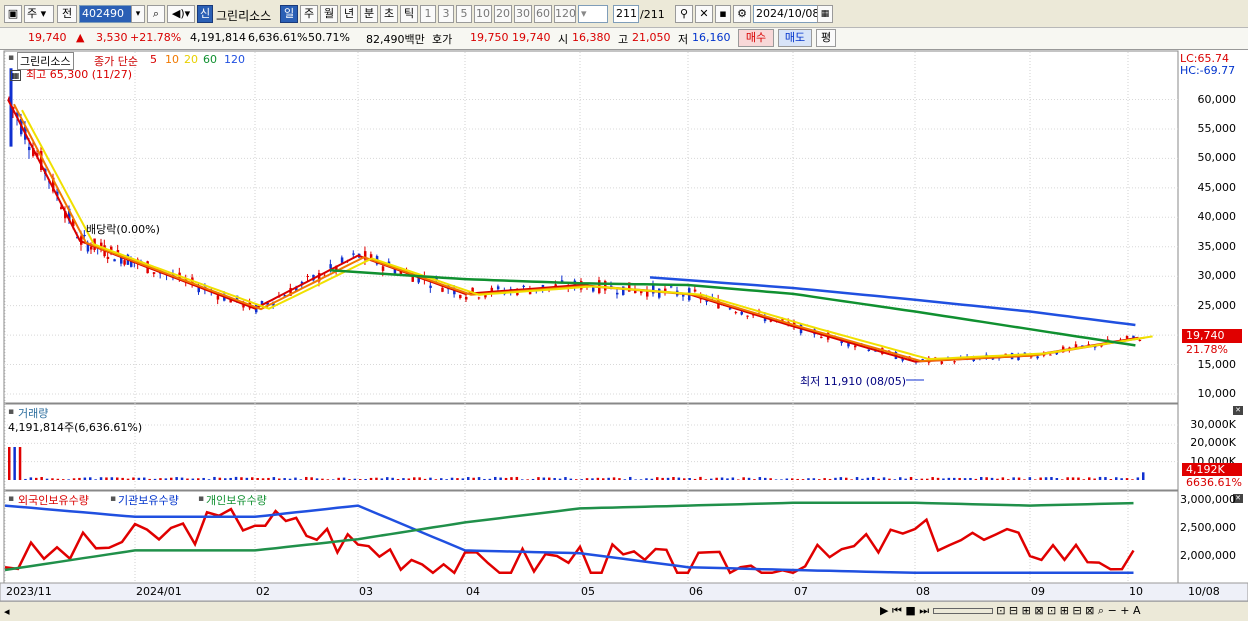 The image size is (1248, 621). I want to click on legend-ma10: 10, so click(172, 59).